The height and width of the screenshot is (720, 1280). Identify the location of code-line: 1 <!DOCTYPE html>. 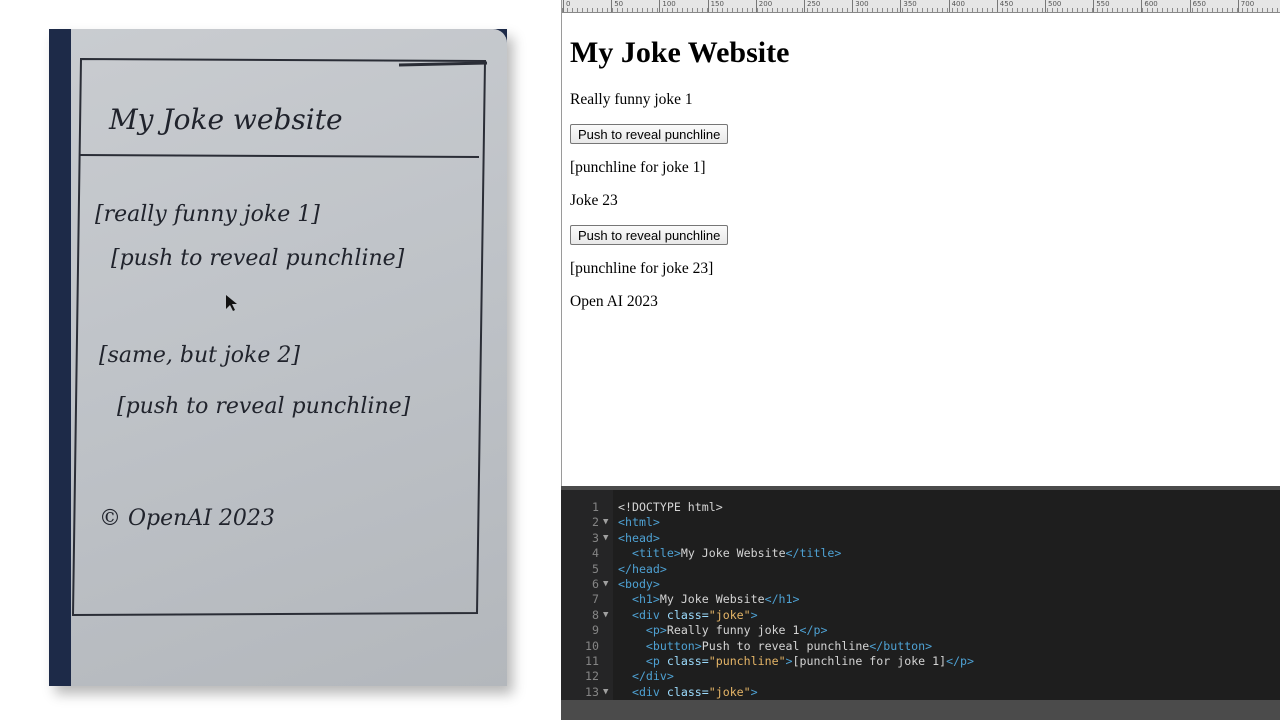
(920, 507).